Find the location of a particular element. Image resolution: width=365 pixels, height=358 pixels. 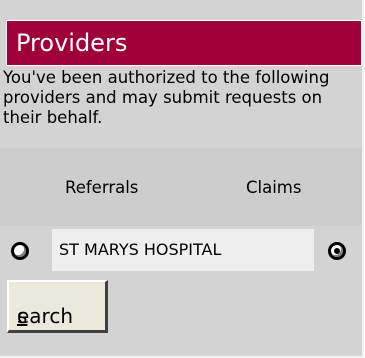

search-button: s earch is located at coordinates (57, 306).